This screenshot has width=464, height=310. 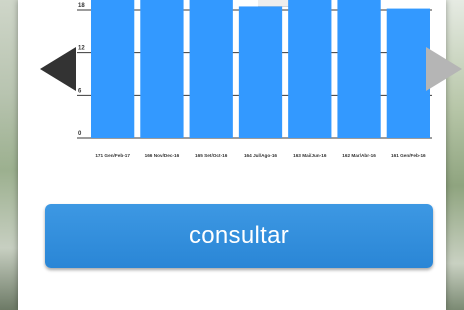 What do you see at coordinates (81, 6) in the screenshot?
I see `y-tick-label: 18` at bounding box center [81, 6].